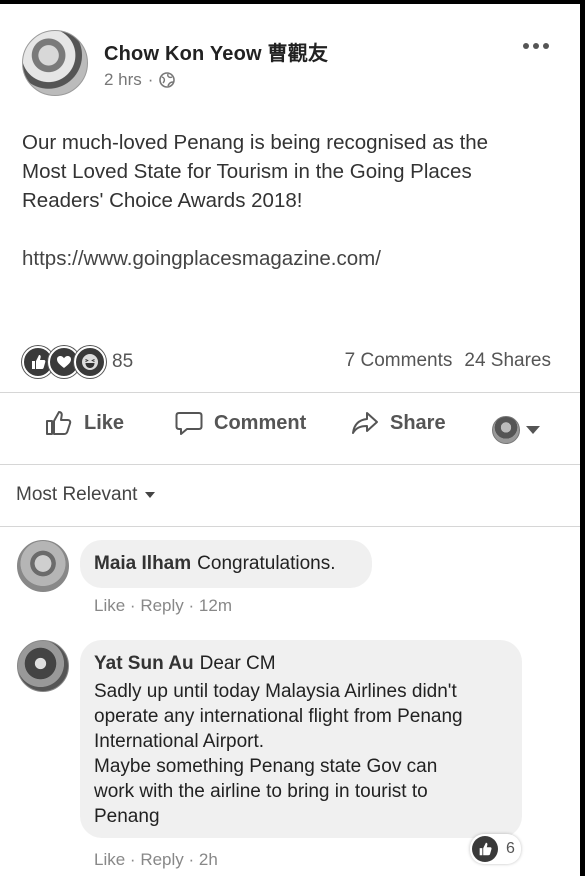 The image size is (585, 876). Describe the element at coordinates (536, 46) in the screenshot. I see `more-options-icon` at that location.